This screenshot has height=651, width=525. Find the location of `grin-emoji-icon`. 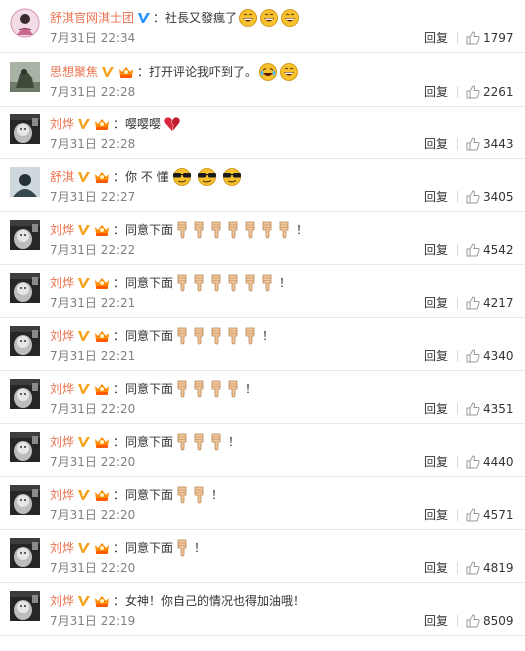

grin-emoji-icon is located at coordinates (269, 18).